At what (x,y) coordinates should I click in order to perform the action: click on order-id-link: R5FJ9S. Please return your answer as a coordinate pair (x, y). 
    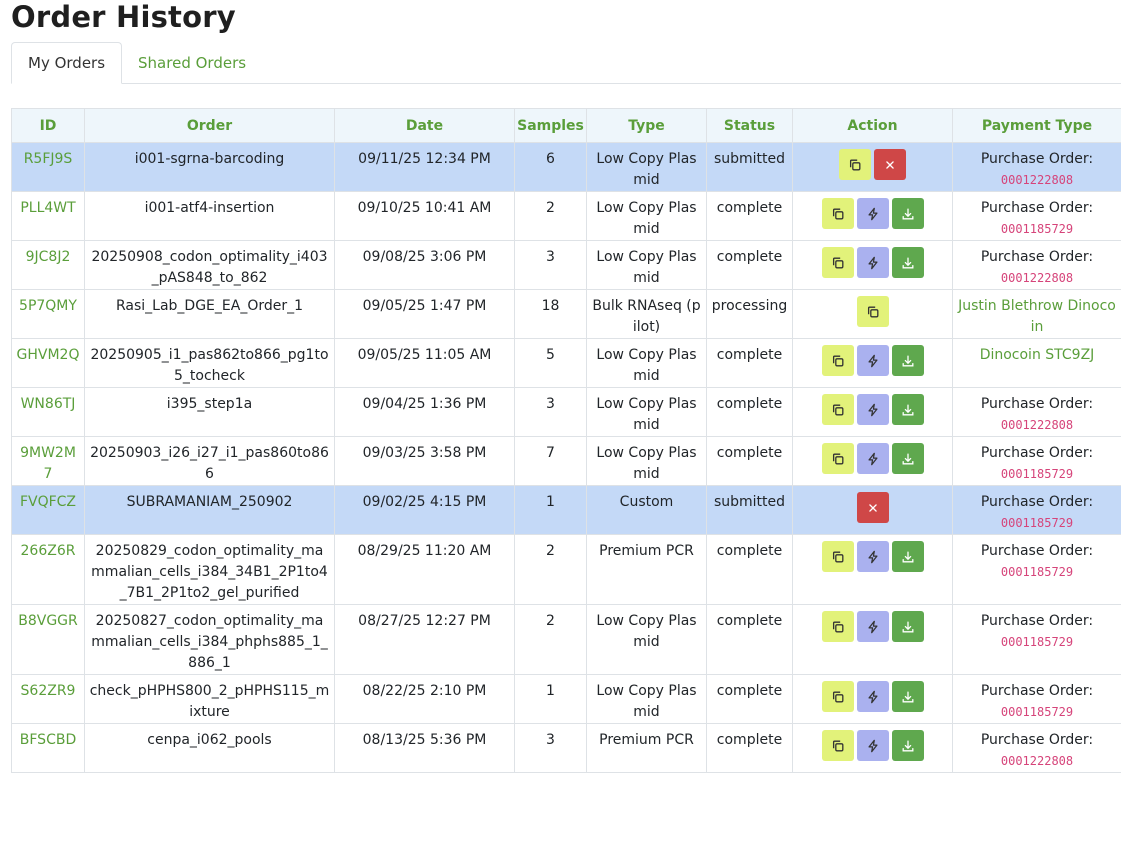
    Looking at the image, I should click on (48, 167).